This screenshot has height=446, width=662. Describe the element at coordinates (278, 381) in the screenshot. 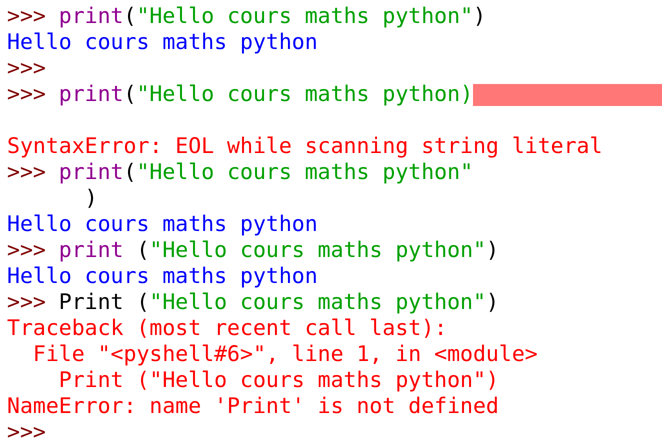

I see `error-message: Print ("Hello cours maths python")` at that location.